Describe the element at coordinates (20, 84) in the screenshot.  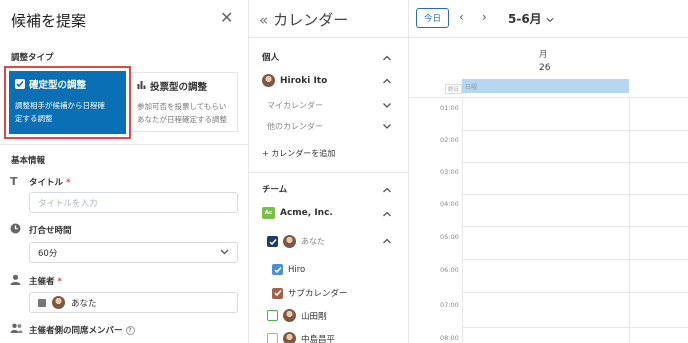
I see `check-icon` at that location.